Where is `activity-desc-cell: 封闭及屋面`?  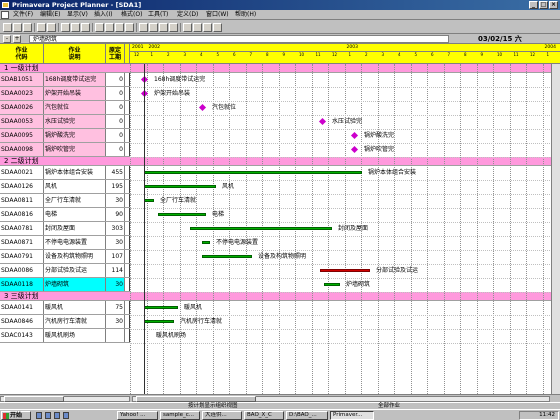 activity-desc-cell: 封闭及屋面 is located at coordinates (75, 228).